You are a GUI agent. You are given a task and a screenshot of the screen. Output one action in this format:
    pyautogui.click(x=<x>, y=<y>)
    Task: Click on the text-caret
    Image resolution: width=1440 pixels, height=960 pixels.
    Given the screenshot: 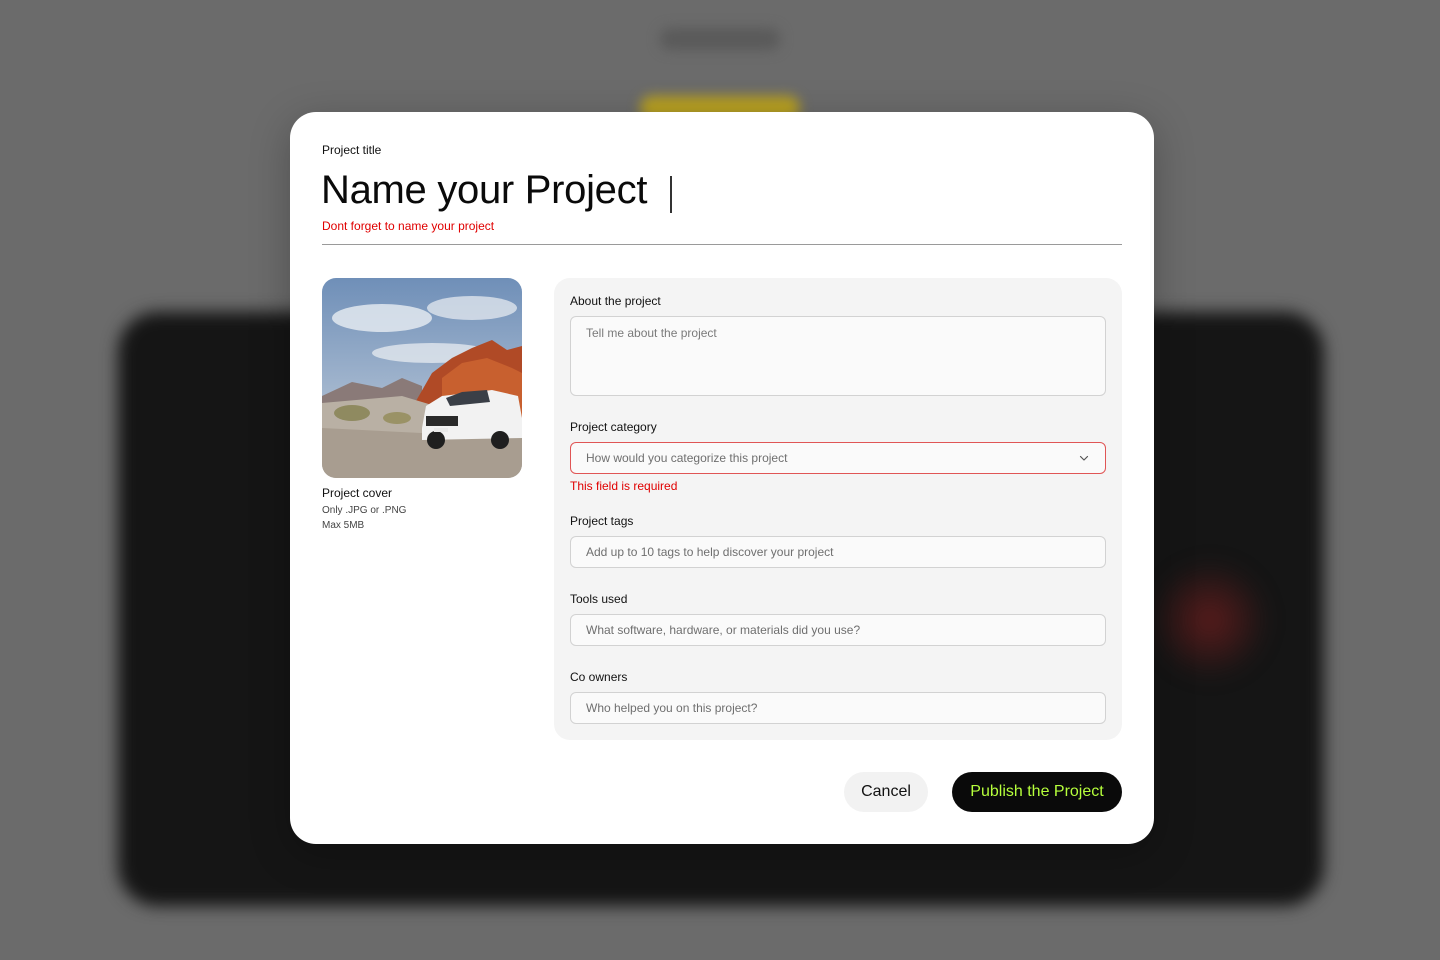 What is the action you would take?
    pyautogui.click(x=671, y=194)
    